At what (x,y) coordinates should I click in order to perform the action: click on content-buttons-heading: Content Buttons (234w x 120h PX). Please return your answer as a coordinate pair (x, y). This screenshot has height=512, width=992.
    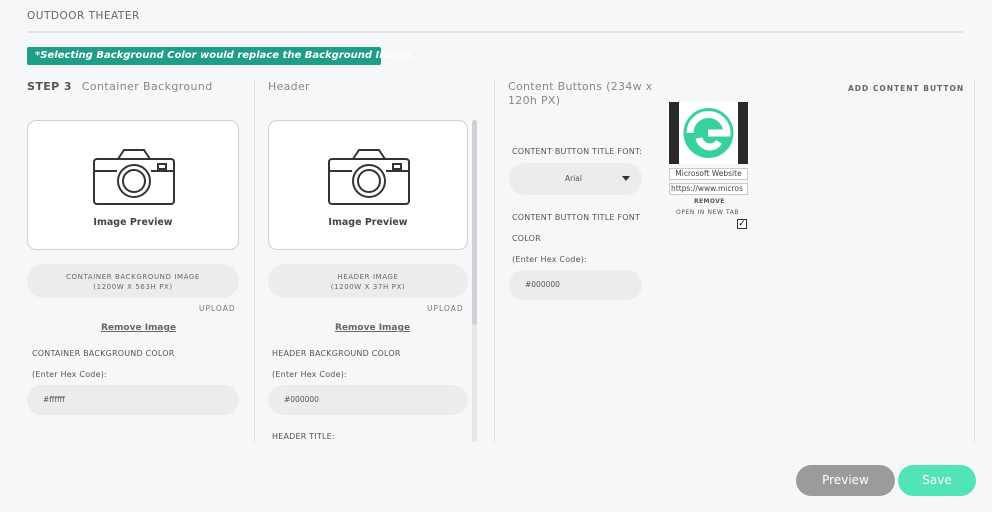
    Looking at the image, I should click on (580, 94).